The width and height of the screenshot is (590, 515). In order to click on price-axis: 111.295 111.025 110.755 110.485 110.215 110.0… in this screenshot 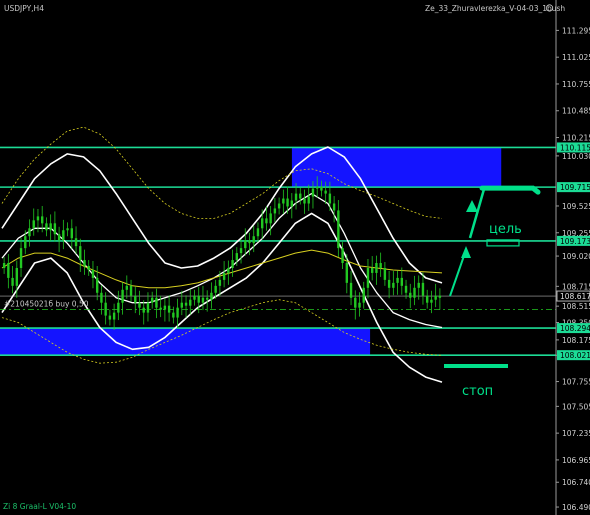, I will do `click(572, 257)`.